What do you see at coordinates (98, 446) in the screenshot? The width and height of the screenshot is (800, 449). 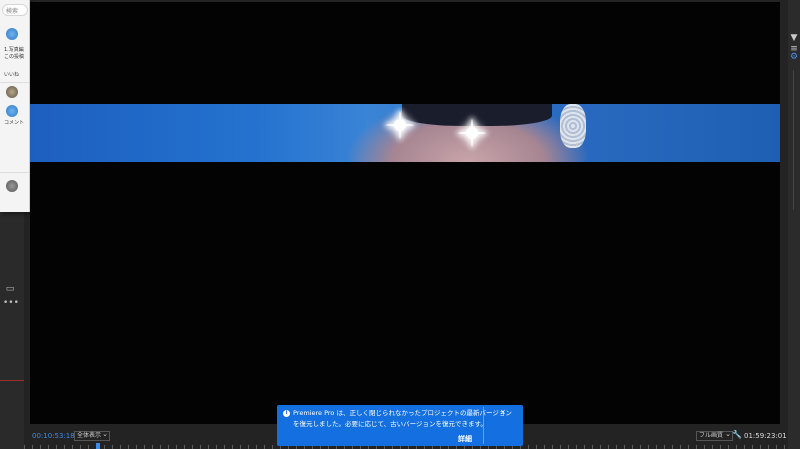 I see `playhead-handle` at bounding box center [98, 446].